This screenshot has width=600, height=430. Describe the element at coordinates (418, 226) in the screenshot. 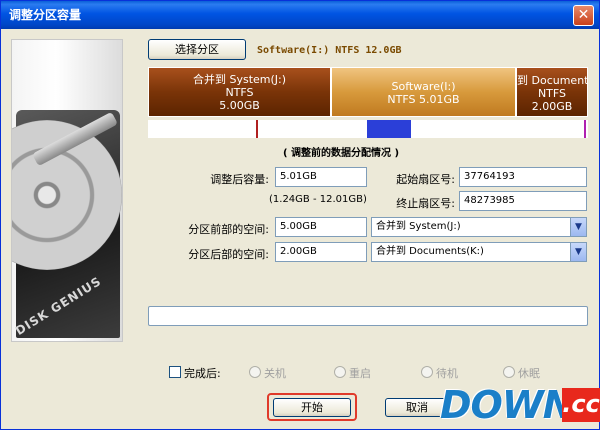

I see `before-space-action-value: 合并到 System(J:)` at that location.